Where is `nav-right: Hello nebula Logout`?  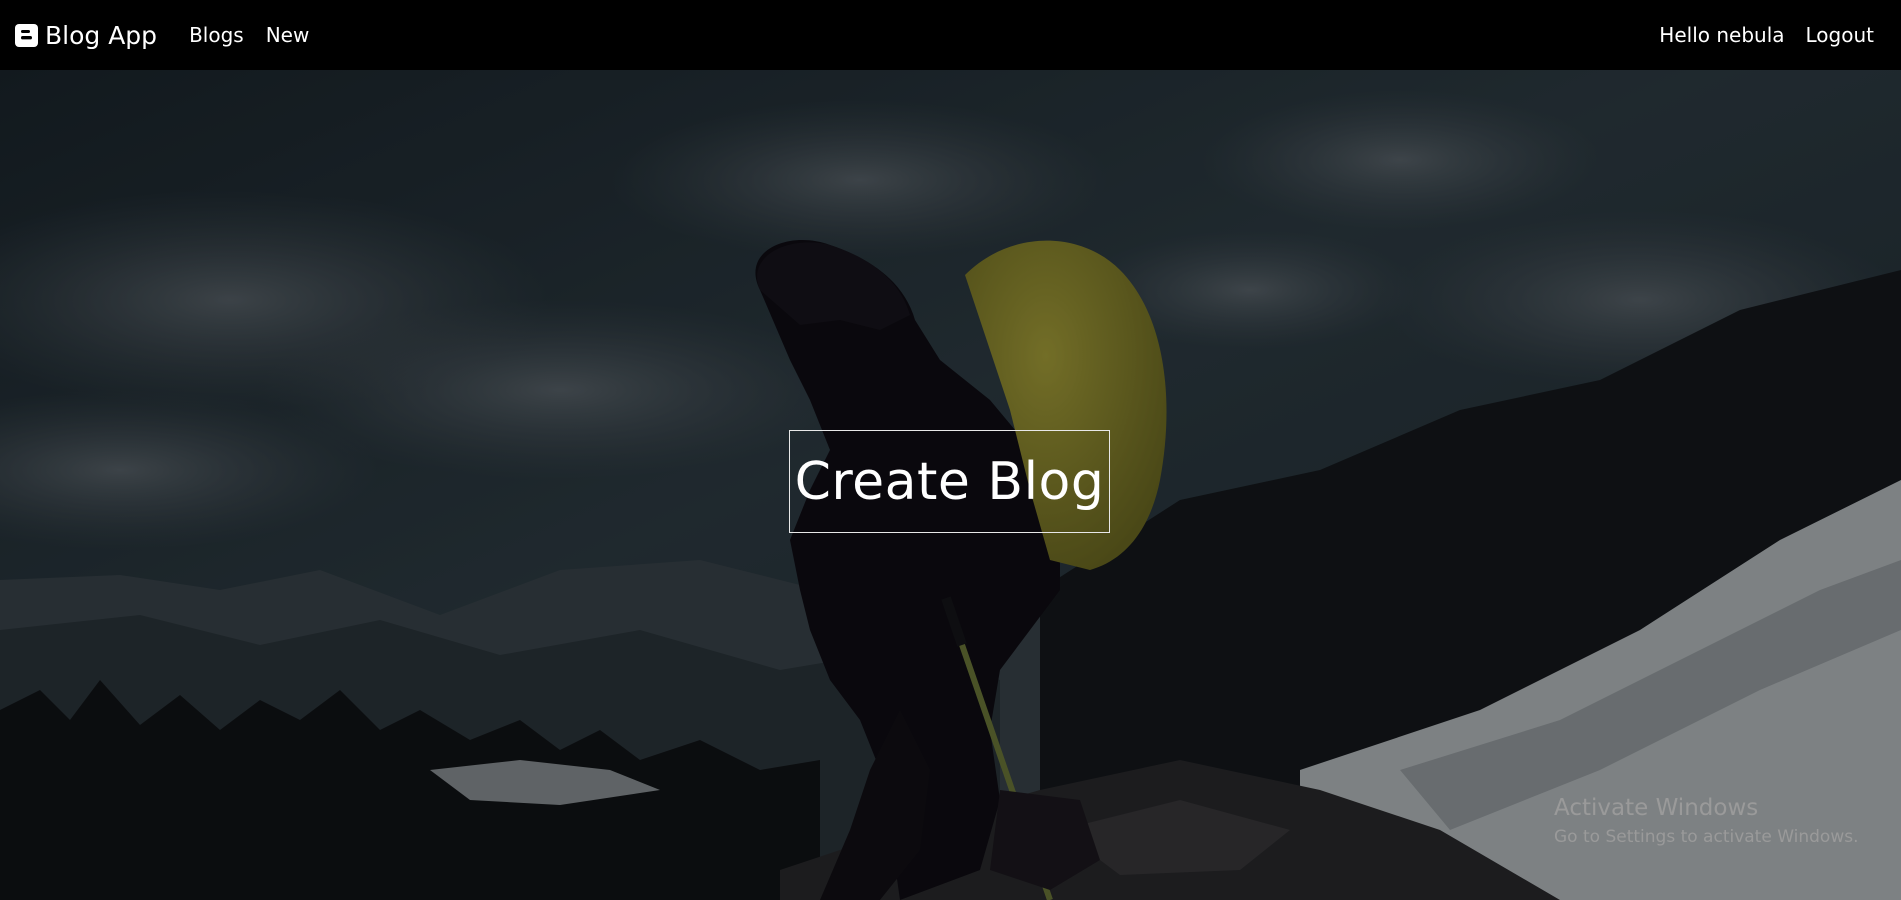
nav-right: Hello nebula Logout is located at coordinates (1762, 35).